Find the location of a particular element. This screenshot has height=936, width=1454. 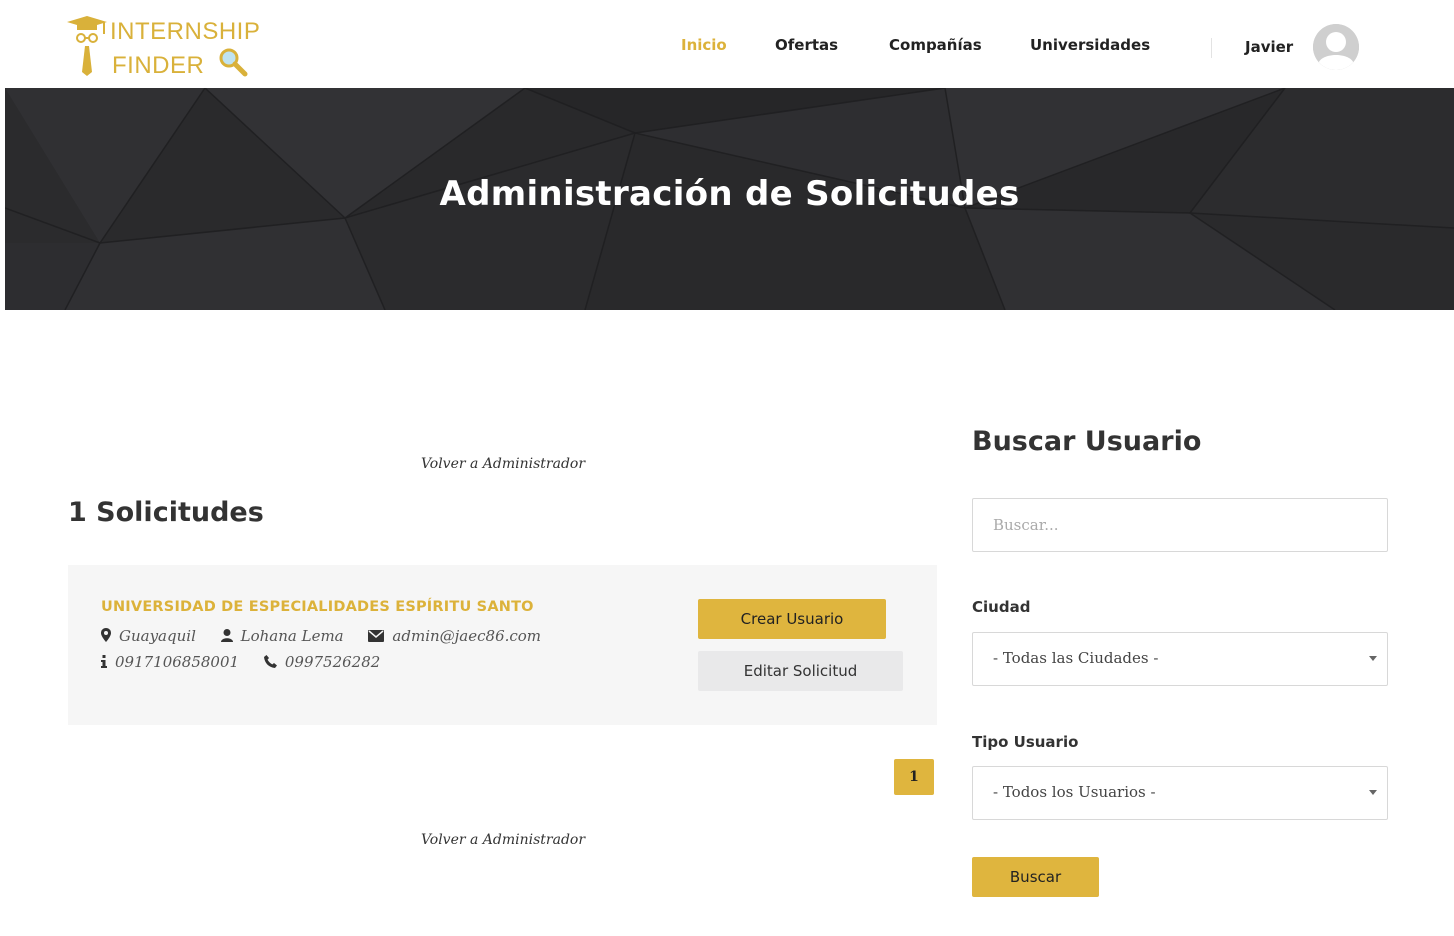

avatar-icon is located at coordinates (1336, 47).